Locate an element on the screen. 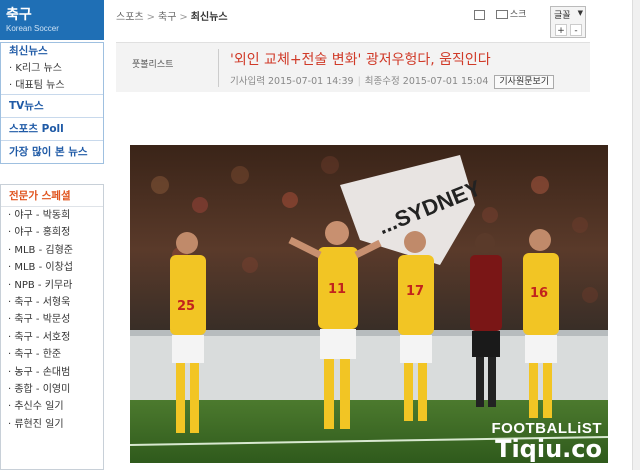 The height and width of the screenshot is (470, 640). menu-most-read: 가장 많이 본 뉴스 is located at coordinates (52, 152).